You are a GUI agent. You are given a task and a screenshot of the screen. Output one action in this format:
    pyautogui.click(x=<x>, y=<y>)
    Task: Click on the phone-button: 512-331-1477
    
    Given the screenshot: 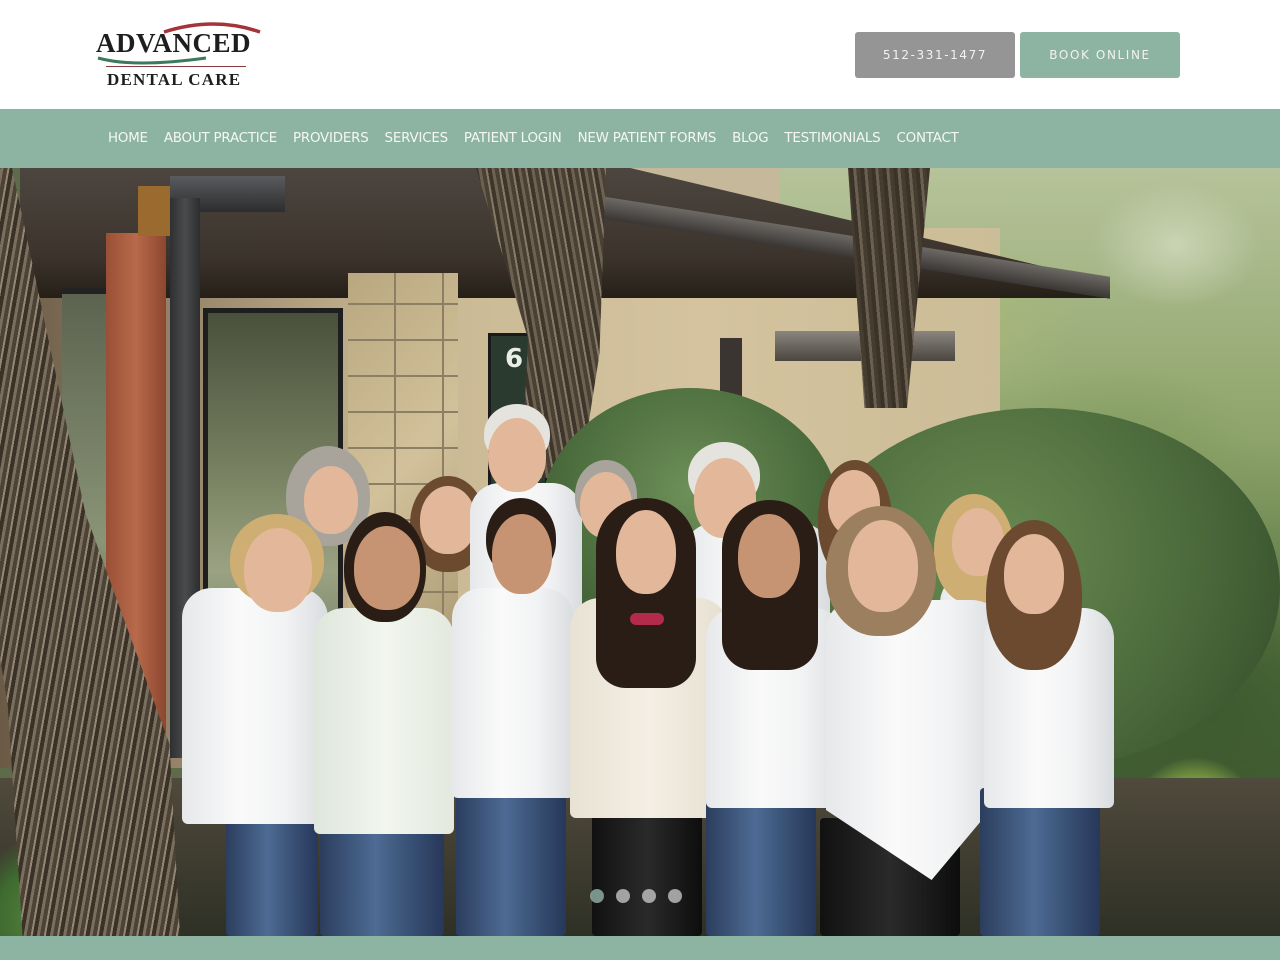 What is the action you would take?
    pyautogui.click(x=935, y=55)
    